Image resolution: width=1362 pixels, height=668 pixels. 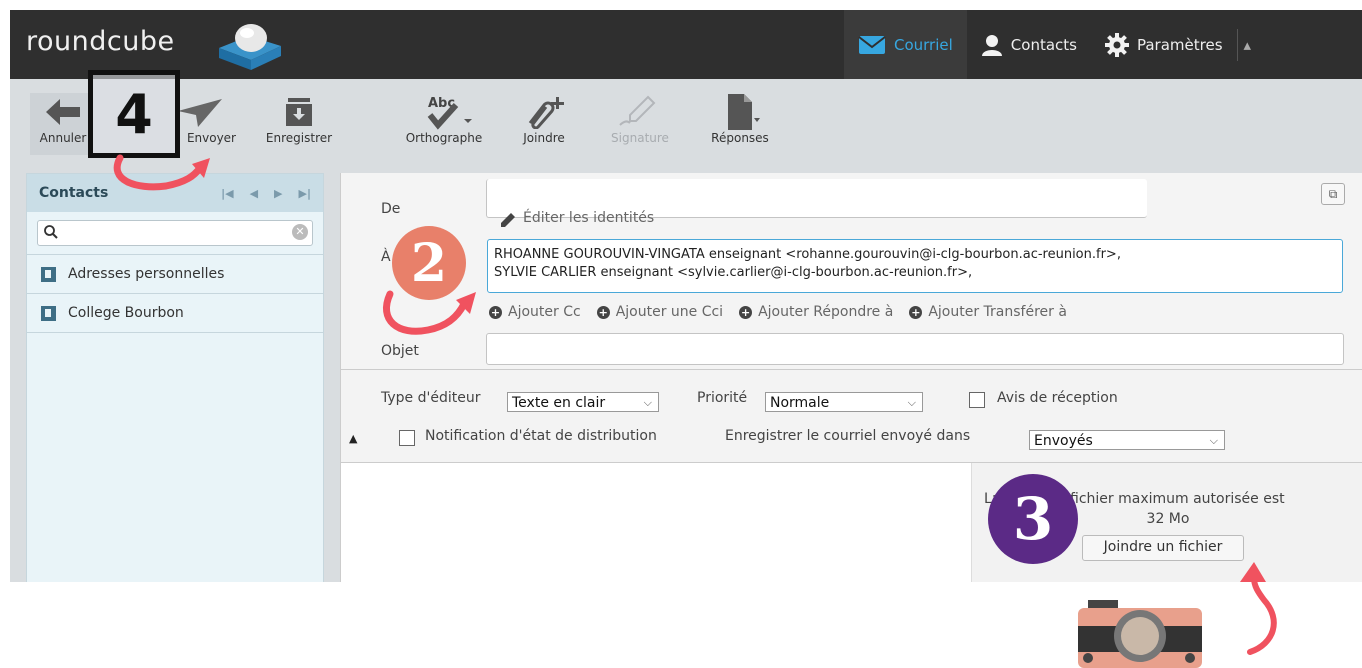 I want to click on priority-select: Normale ⌵, so click(x=844, y=402).